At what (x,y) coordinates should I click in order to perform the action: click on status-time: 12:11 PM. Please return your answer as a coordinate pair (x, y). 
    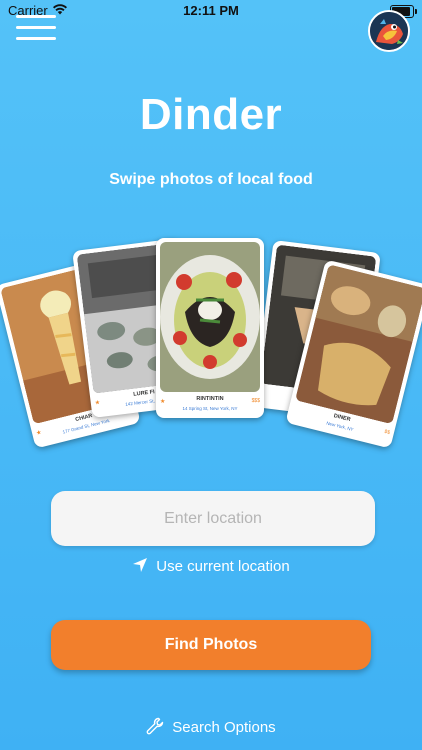
    Looking at the image, I should click on (211, 10).